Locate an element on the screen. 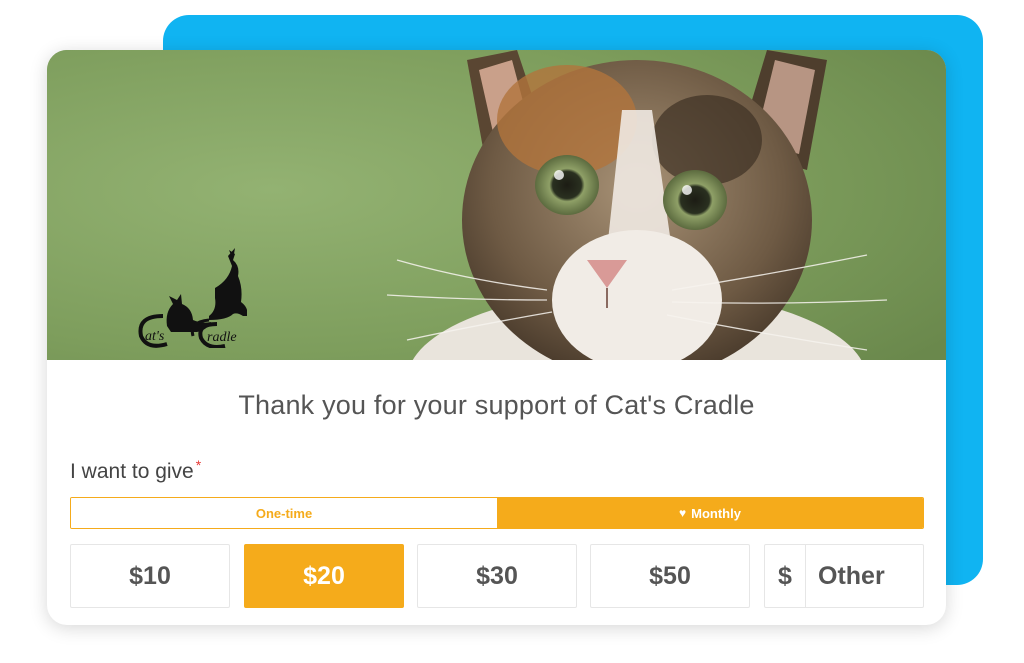  amount-options: $10 $20 $30 $50 $ is located at coordinates (497, 576).